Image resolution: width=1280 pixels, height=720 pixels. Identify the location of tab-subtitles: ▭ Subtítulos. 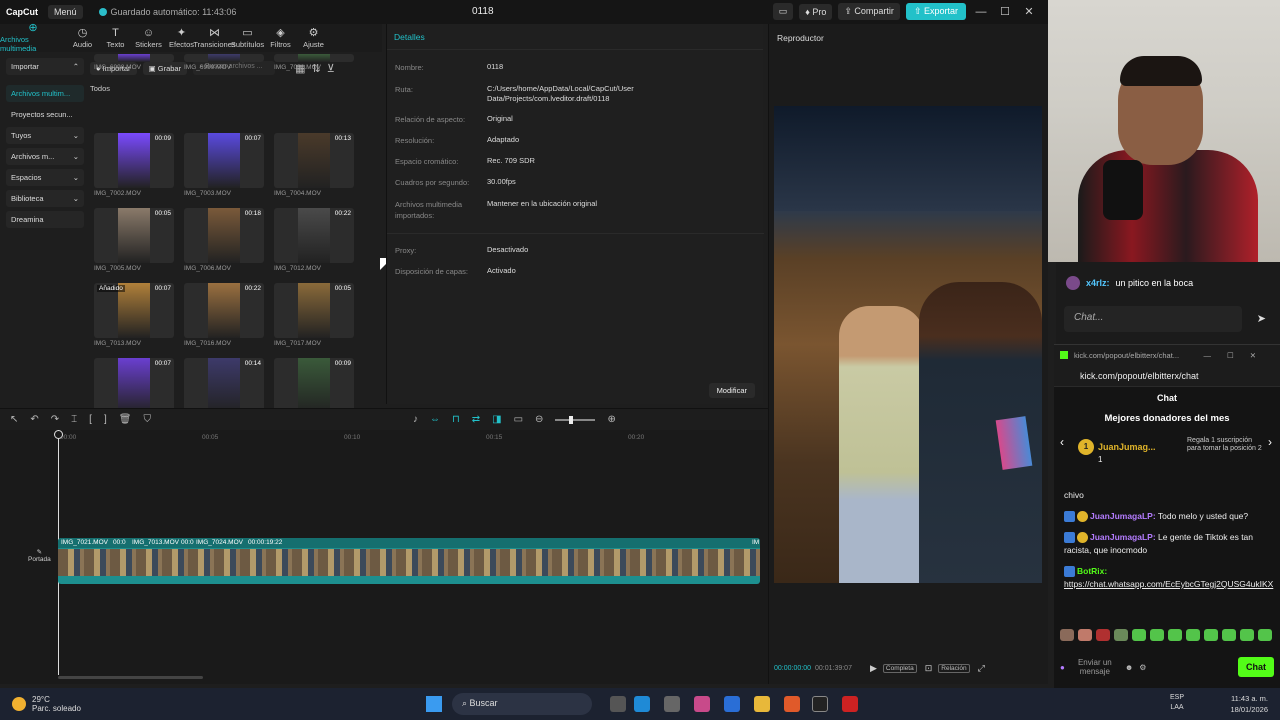
(247, 38).